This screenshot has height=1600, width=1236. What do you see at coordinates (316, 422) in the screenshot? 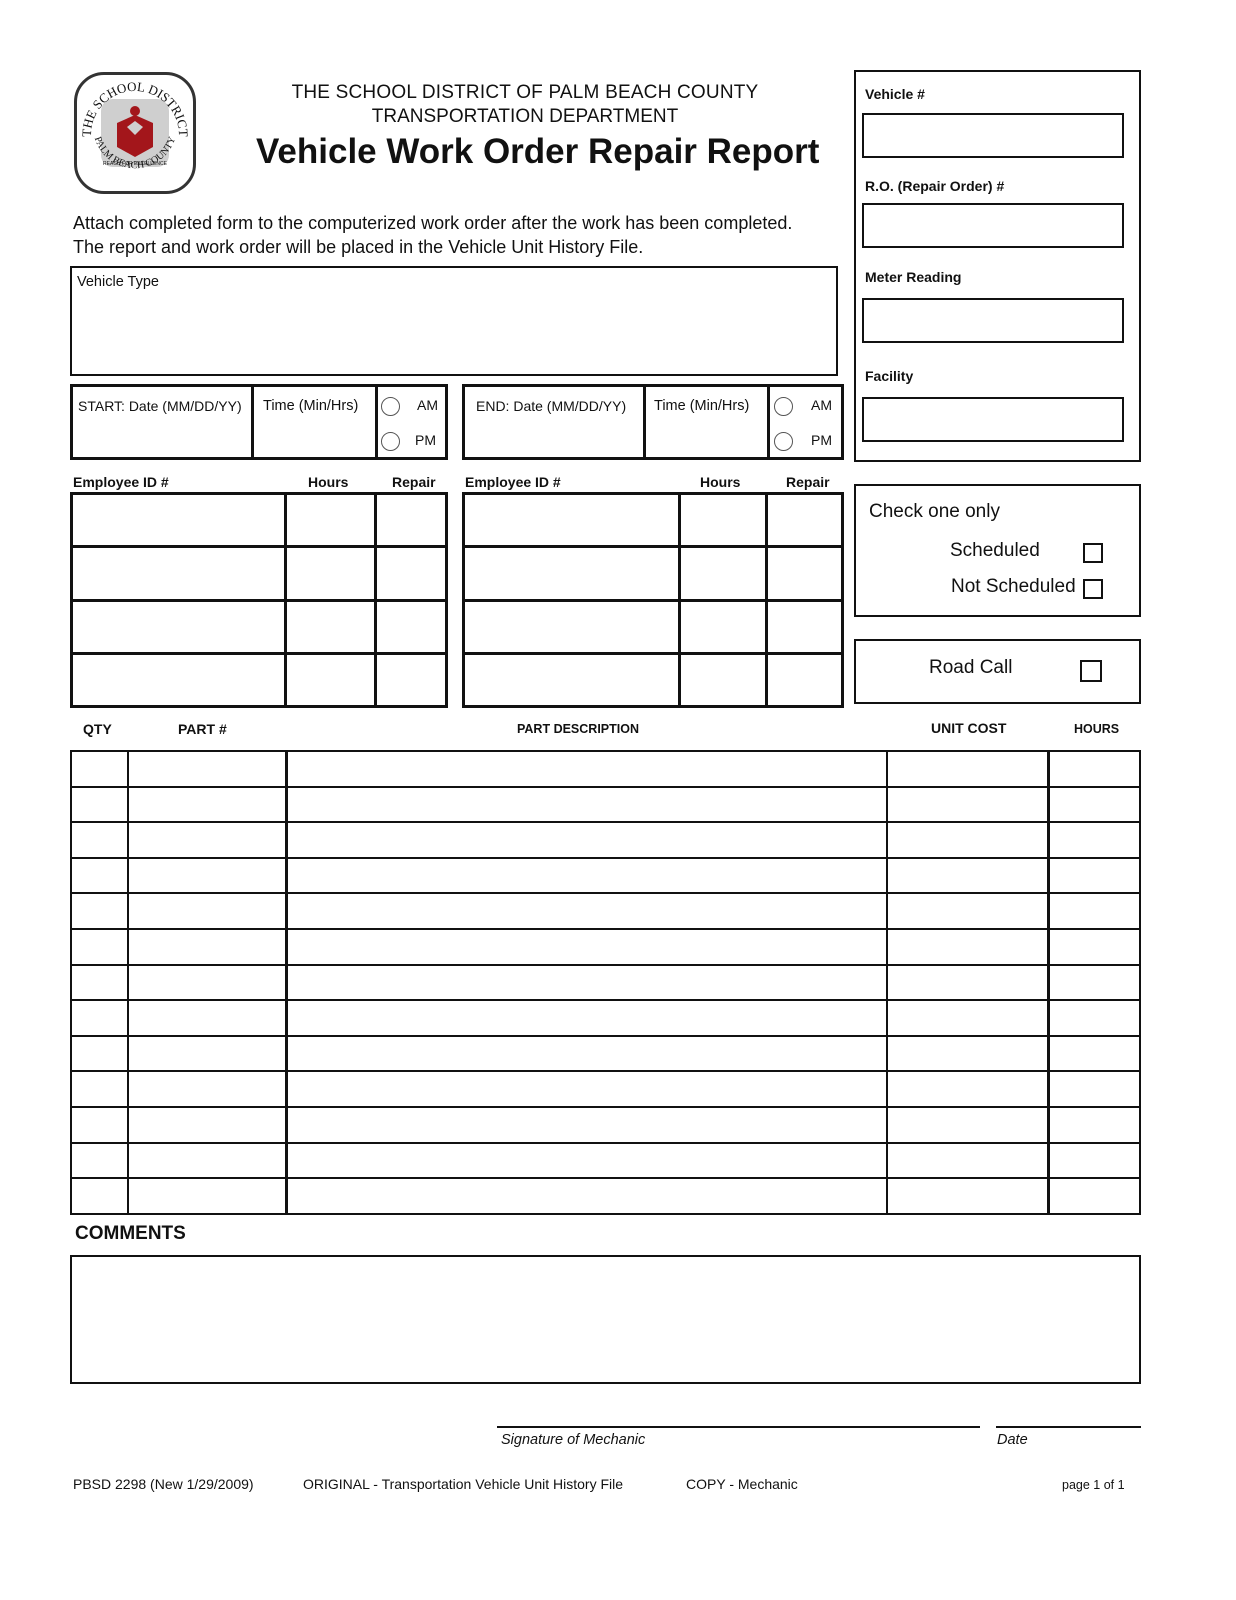
I see `start-time-field: Time (Min/Hrs)` at bounding box center [316, 422].